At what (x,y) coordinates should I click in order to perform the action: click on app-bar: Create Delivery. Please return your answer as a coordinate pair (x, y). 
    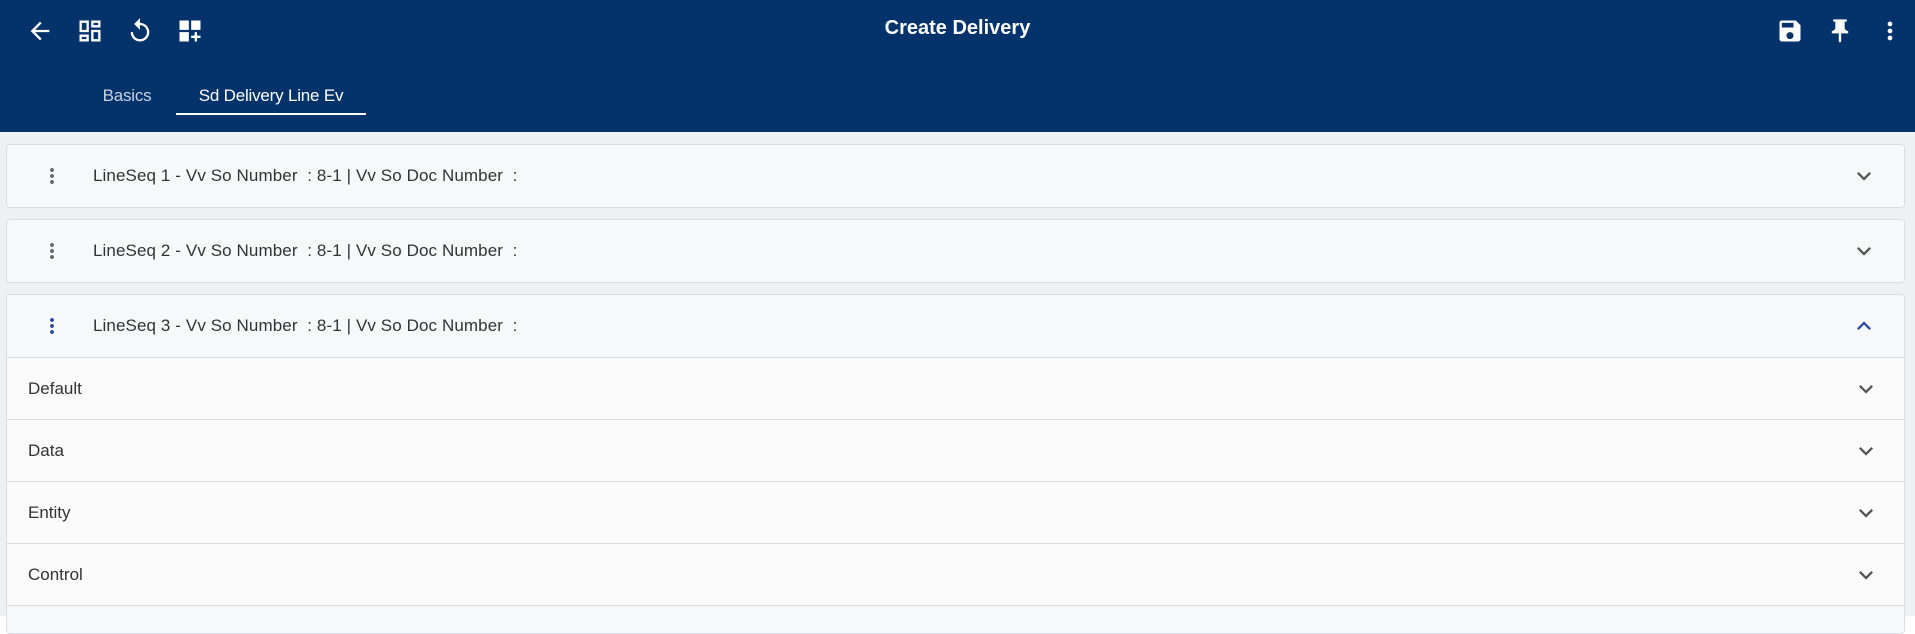
    Looking at the image, I should click on (957, 31).